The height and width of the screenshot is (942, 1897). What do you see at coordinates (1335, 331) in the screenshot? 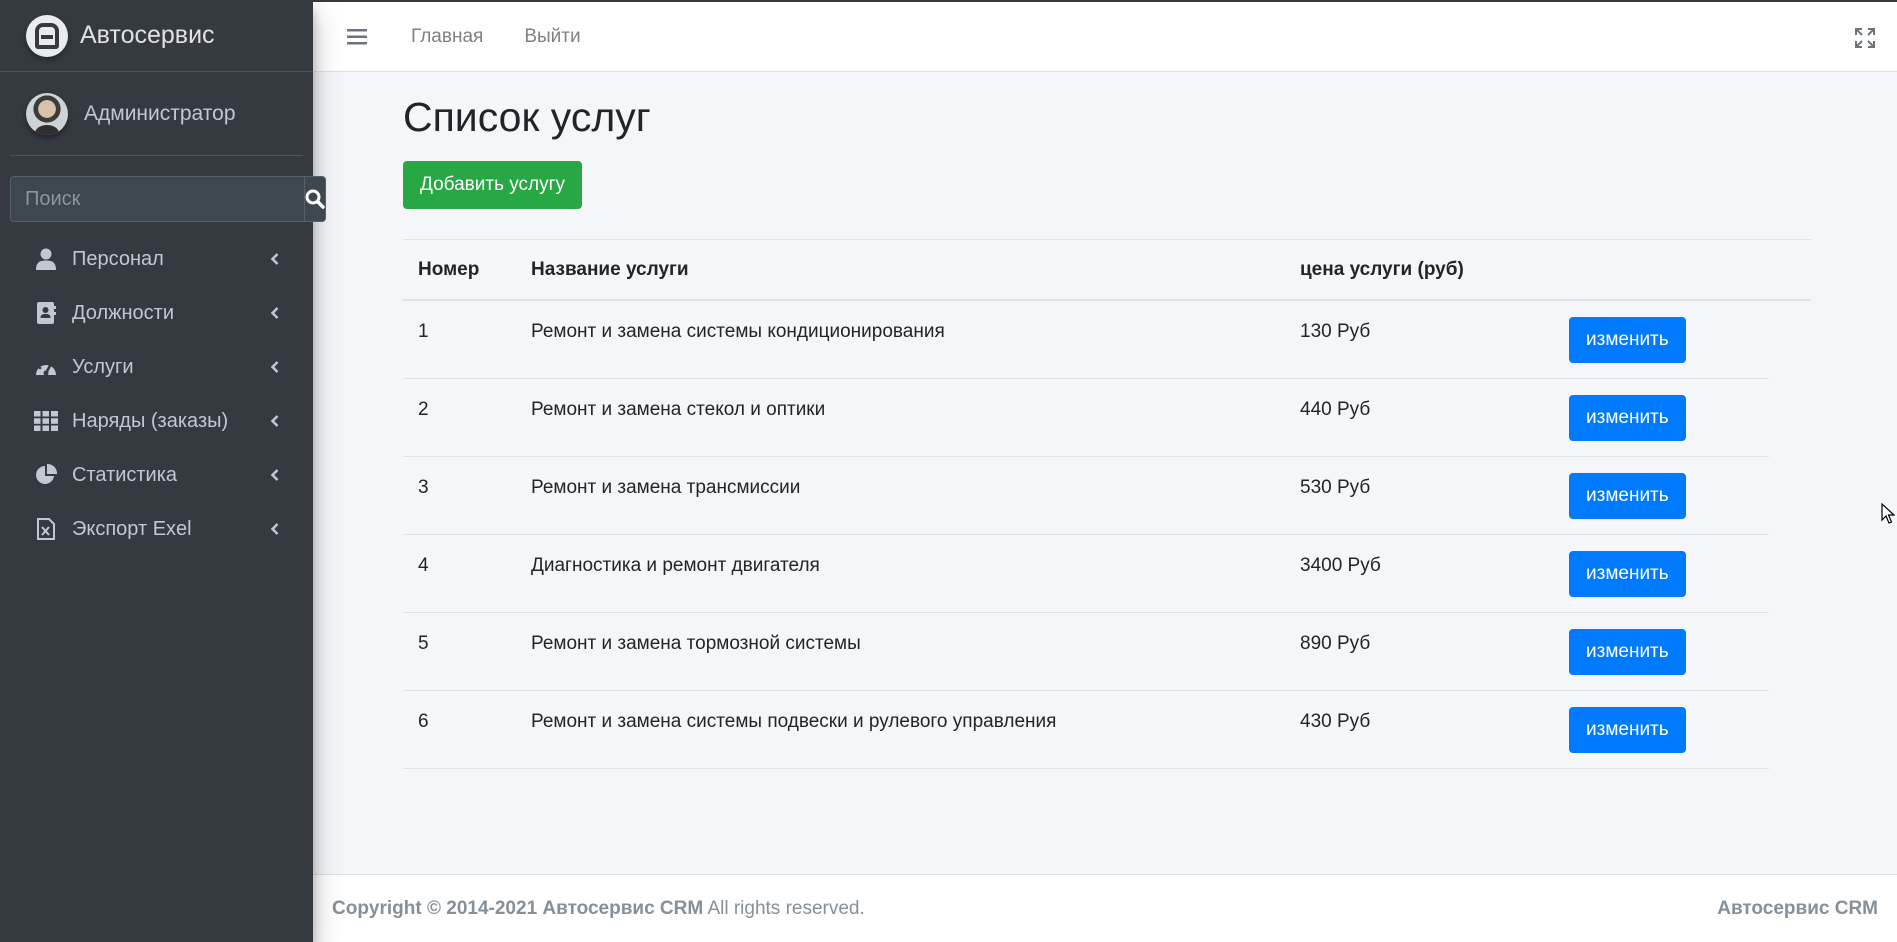
I see `cell-price: 130 Руб` at bounding box center [1335, 331].